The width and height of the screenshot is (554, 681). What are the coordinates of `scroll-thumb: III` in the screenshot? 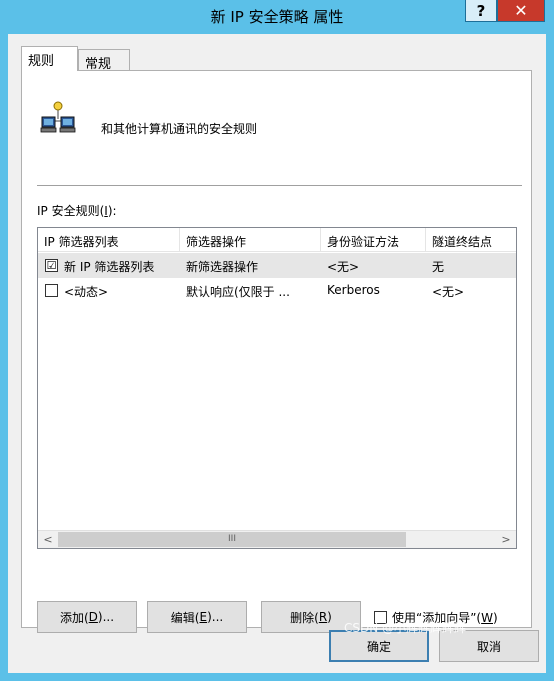 It's located at (232, 539).